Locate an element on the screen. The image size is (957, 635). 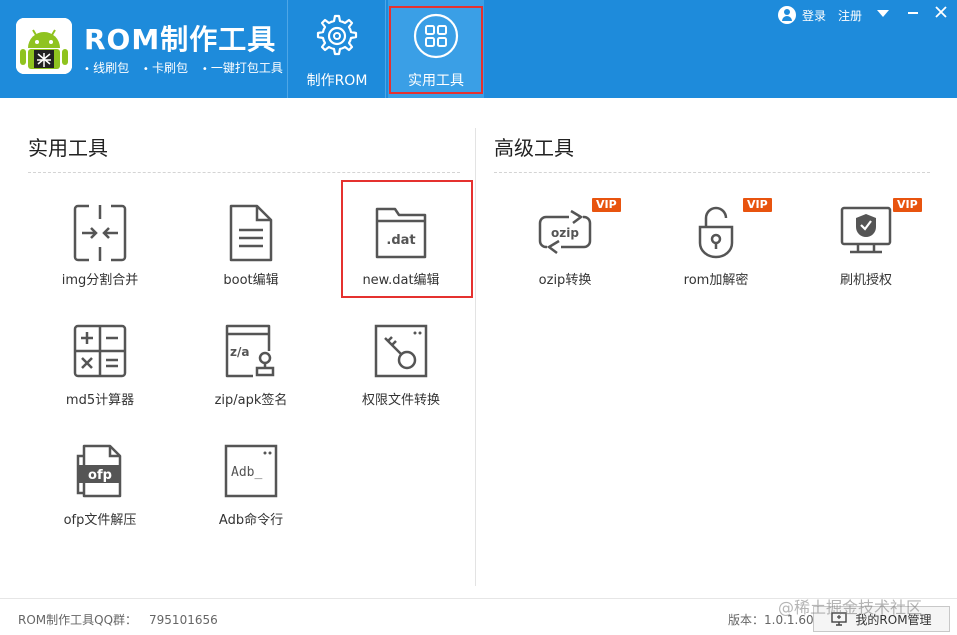
tool-img-split-merge: img分割合并 is located at coordinates (100, 258).